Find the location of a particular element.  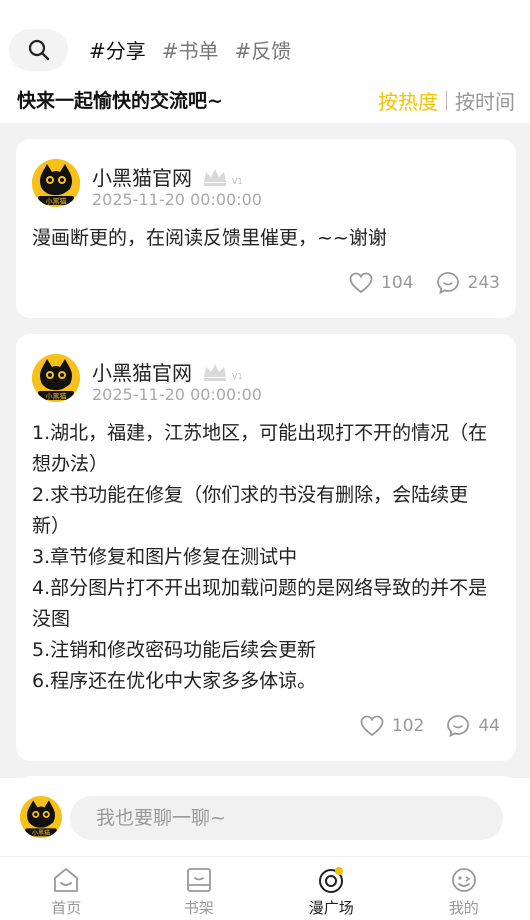

comment-count: 44 is located at coordinates (489, 726).